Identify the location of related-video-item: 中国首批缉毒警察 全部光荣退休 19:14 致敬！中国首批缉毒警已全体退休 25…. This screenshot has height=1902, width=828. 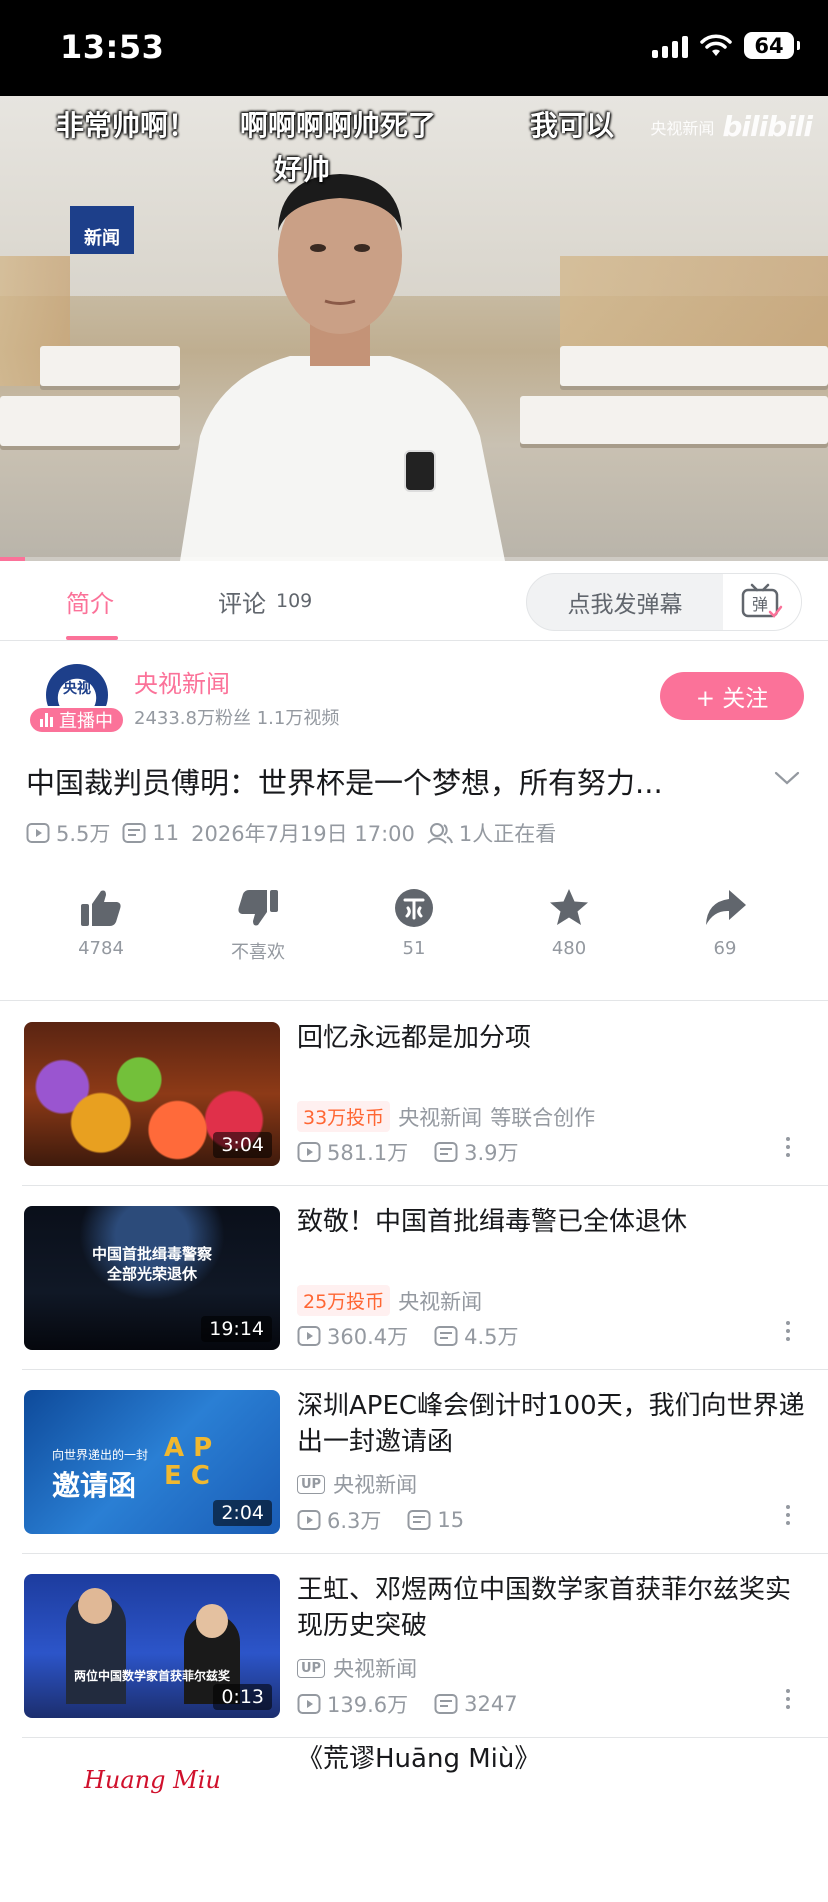
(414, 1276).